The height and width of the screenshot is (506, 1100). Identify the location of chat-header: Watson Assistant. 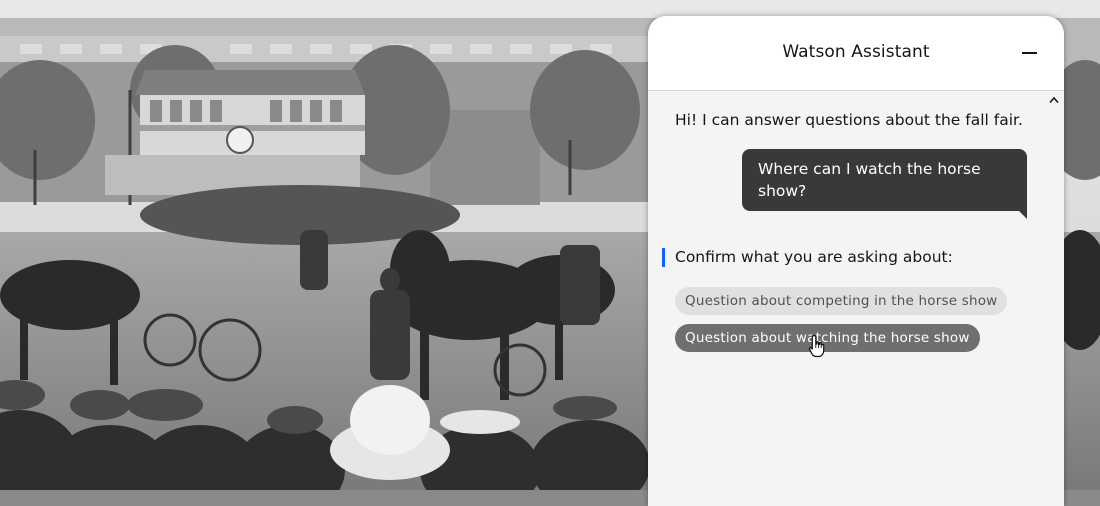
(856, 53).